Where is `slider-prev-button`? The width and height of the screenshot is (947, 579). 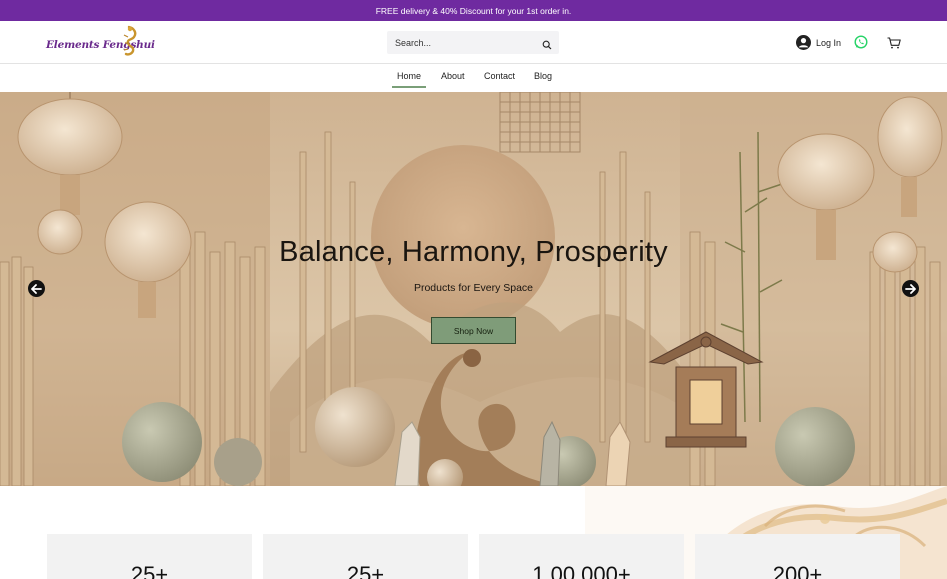 slider-prev-button is located at coordinates (36, 288).